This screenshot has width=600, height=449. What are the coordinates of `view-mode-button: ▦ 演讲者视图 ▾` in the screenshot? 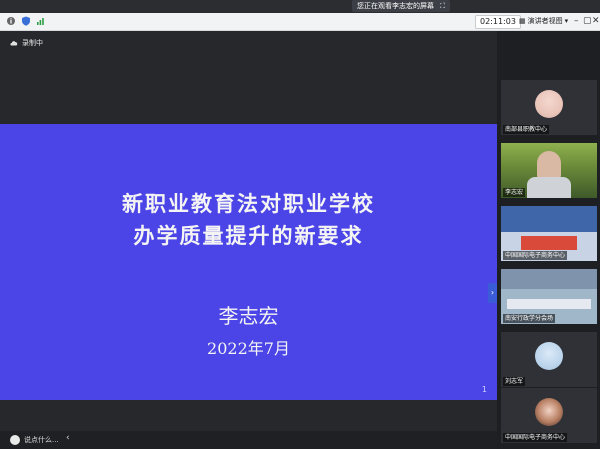 It's located at (543, 21).